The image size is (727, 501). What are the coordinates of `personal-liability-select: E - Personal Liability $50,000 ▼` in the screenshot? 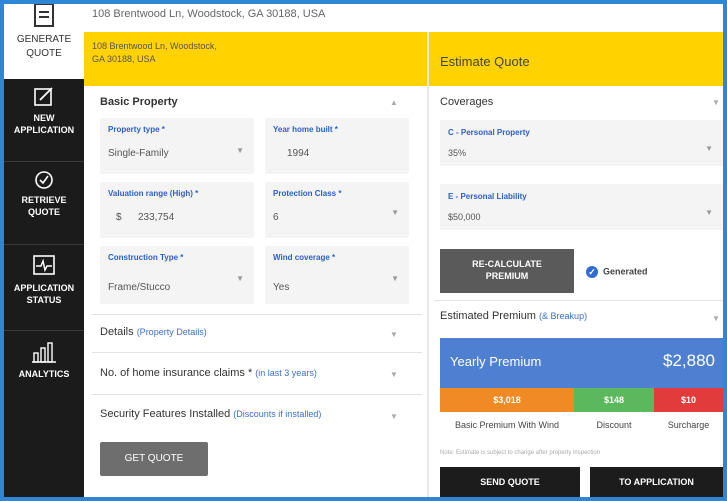 It's located at (581, 207).